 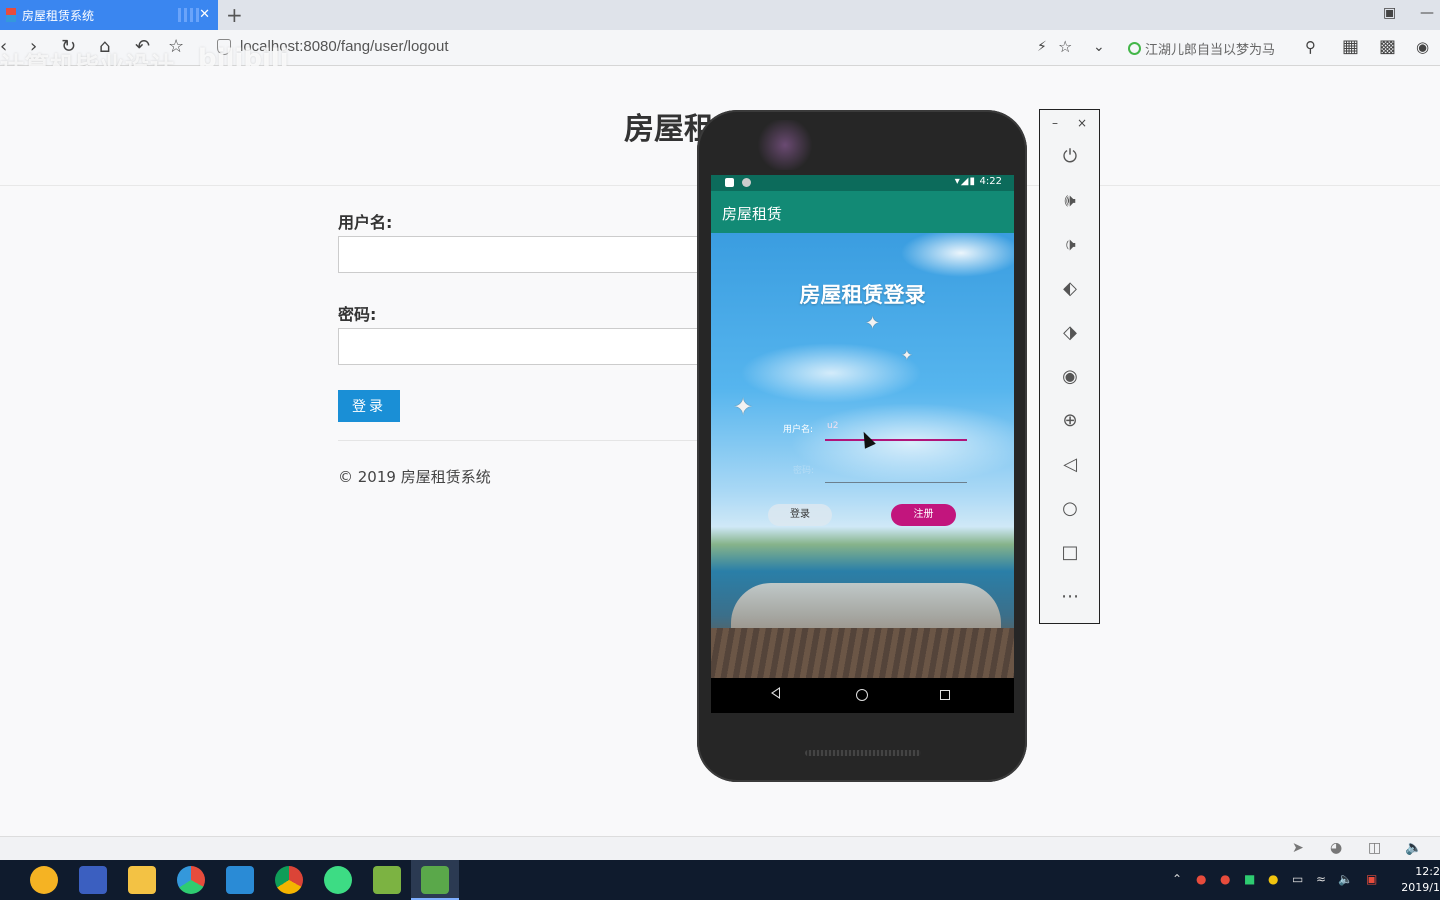 I want to click on copyright-text: © 2019 房屋租赁系统, so click(x=414, y=477).